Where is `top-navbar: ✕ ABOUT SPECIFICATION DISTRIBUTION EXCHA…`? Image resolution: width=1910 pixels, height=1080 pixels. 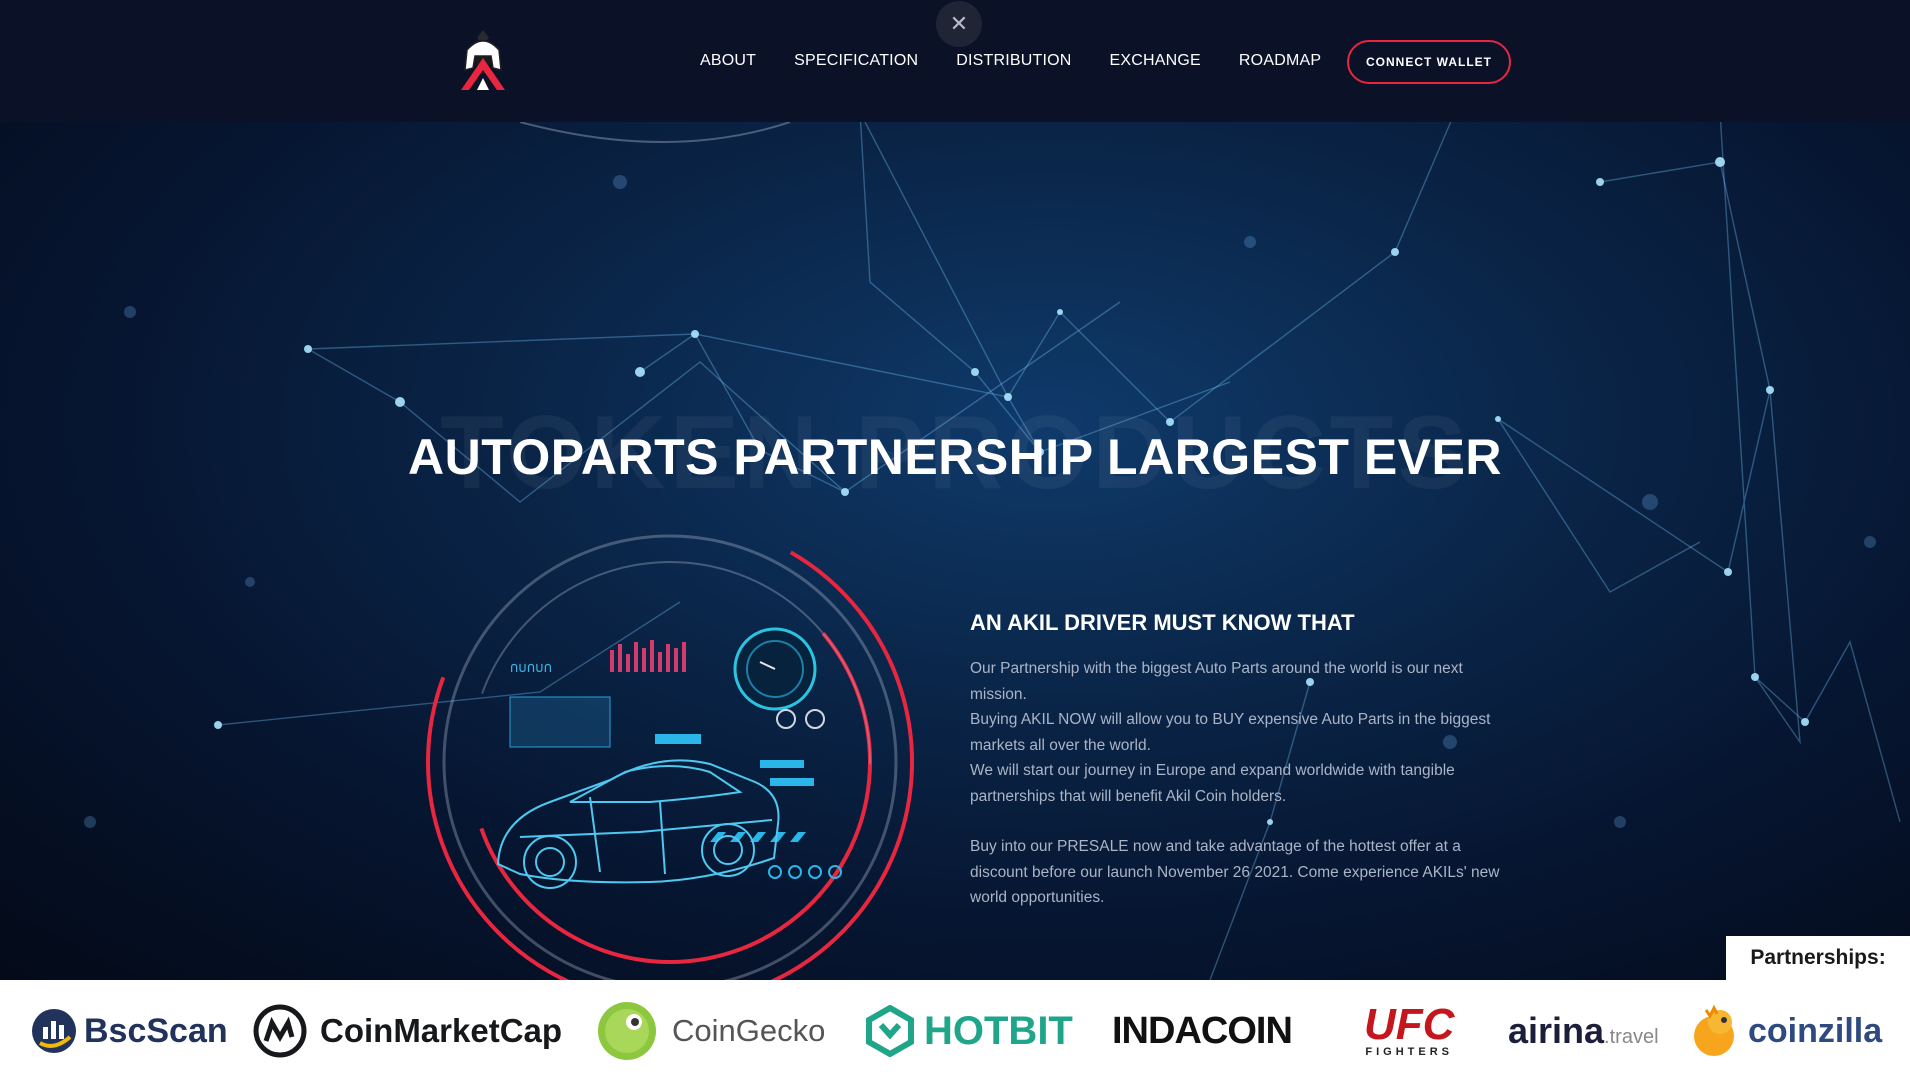
top-navbar: ✕ ABOUT SPECIFICATION DISTRIBUTION EXCHA… is located at coordinates (955, 61).